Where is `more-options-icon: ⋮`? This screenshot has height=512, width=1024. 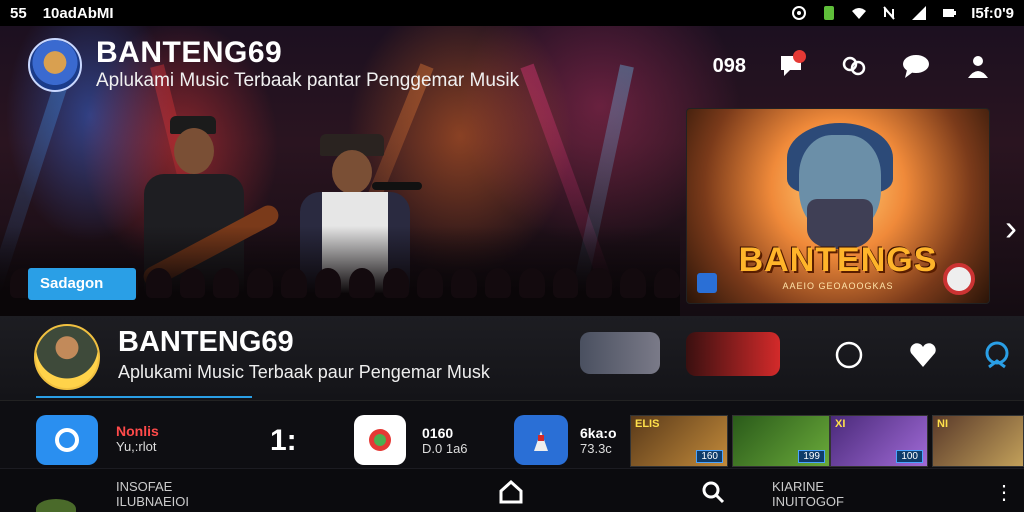
more-options-icon: ⋮ is located at coordinates (1004, 493).